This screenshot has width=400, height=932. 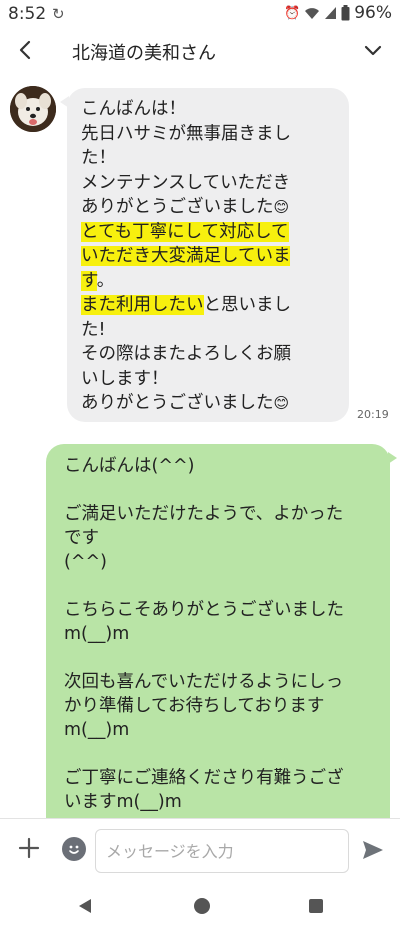 What do you see at coordinates (210, 281) in the screenshot?
I see `message-line: す。` at bounding box center [210, 281].